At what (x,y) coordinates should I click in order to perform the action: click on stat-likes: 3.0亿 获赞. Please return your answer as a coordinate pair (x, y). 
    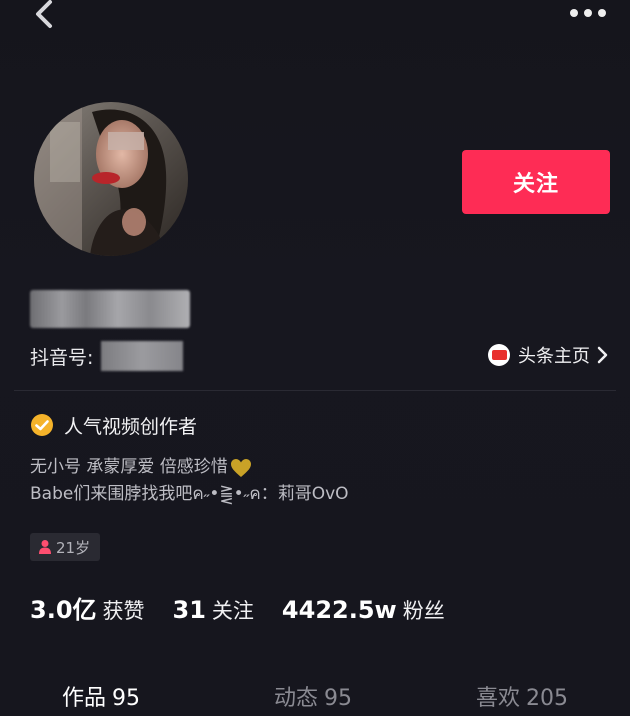
    Looking at the image, I should click on (87, 607).